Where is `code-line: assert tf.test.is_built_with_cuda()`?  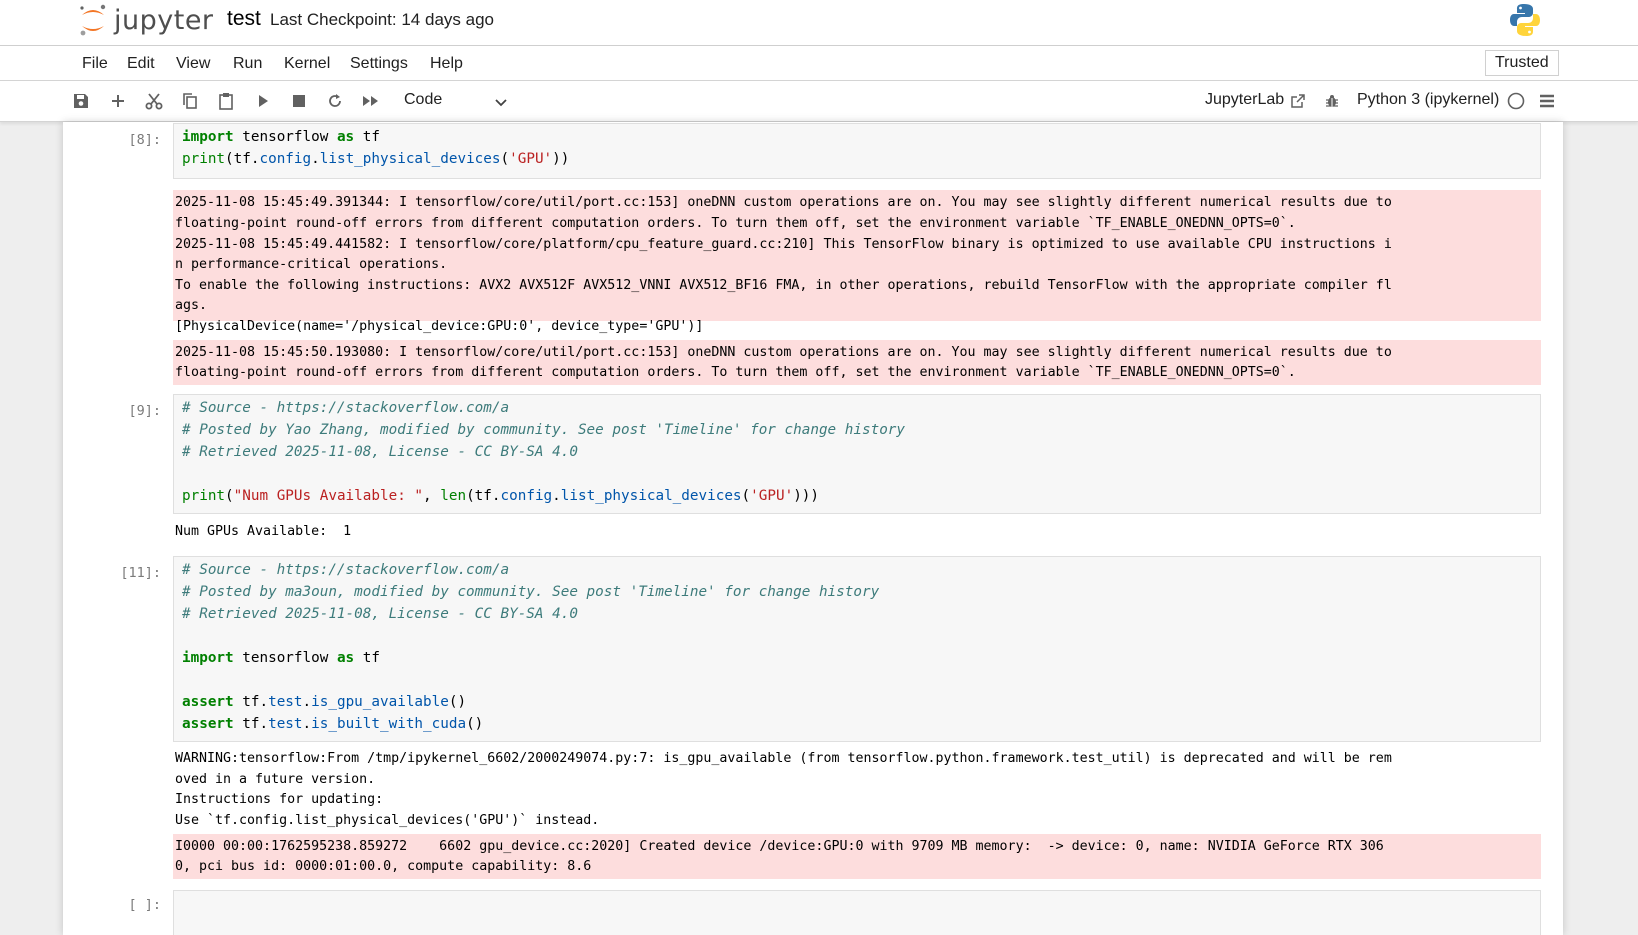 code-line: assert tf.test.is_built_with_cuda() is located at coordinates (333, 724).